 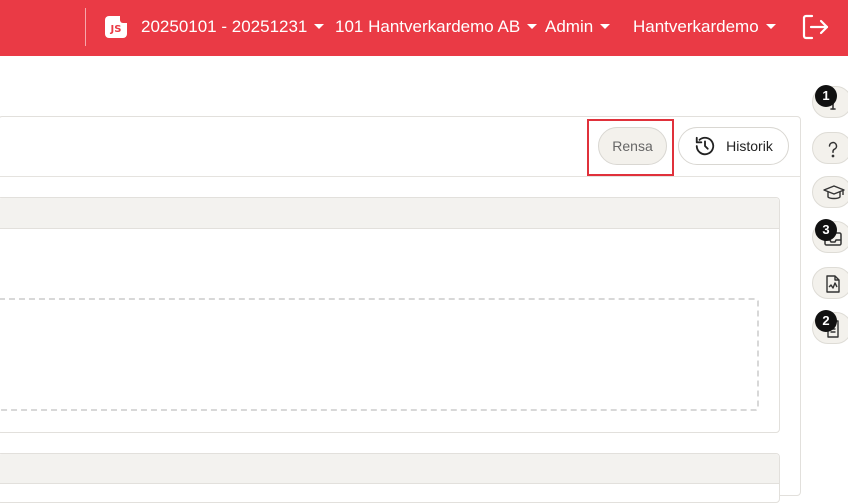 I want to click on rail-learning-button, so click(x=830, y=192).